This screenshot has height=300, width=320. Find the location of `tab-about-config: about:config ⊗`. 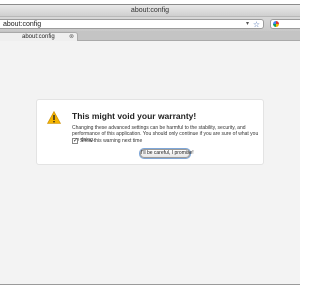

tab-about-config: about:config ⊗ is located at coordinates (39, 36).